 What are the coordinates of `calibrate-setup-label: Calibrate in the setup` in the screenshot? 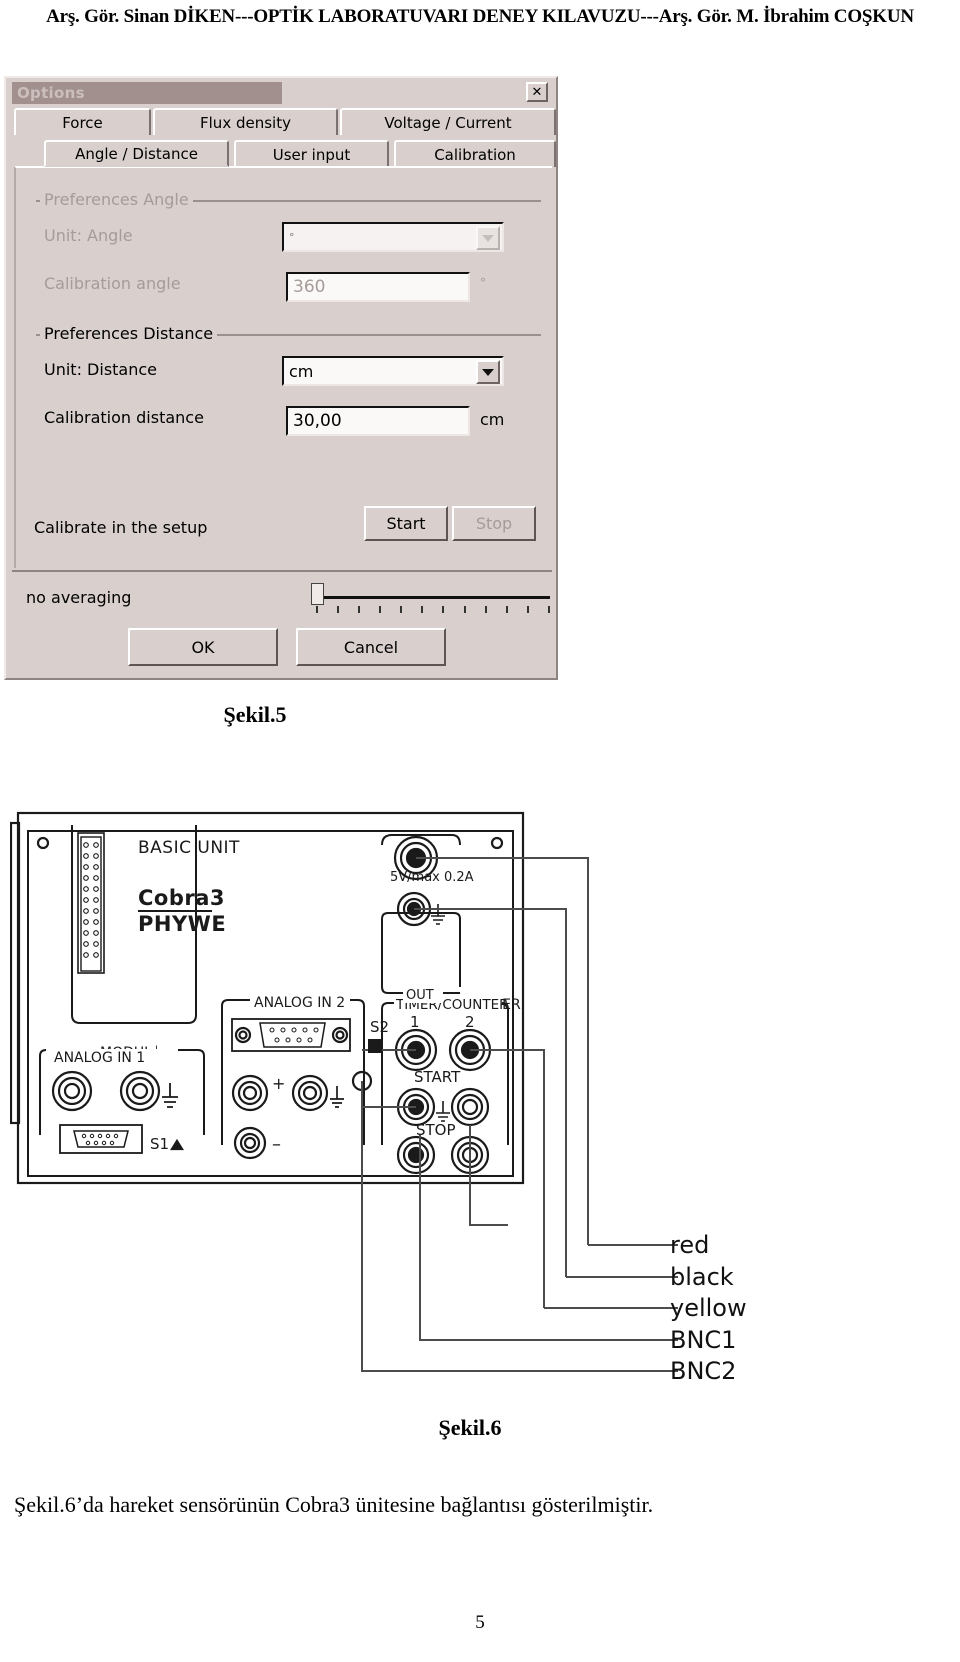 It's located at (121, 527).